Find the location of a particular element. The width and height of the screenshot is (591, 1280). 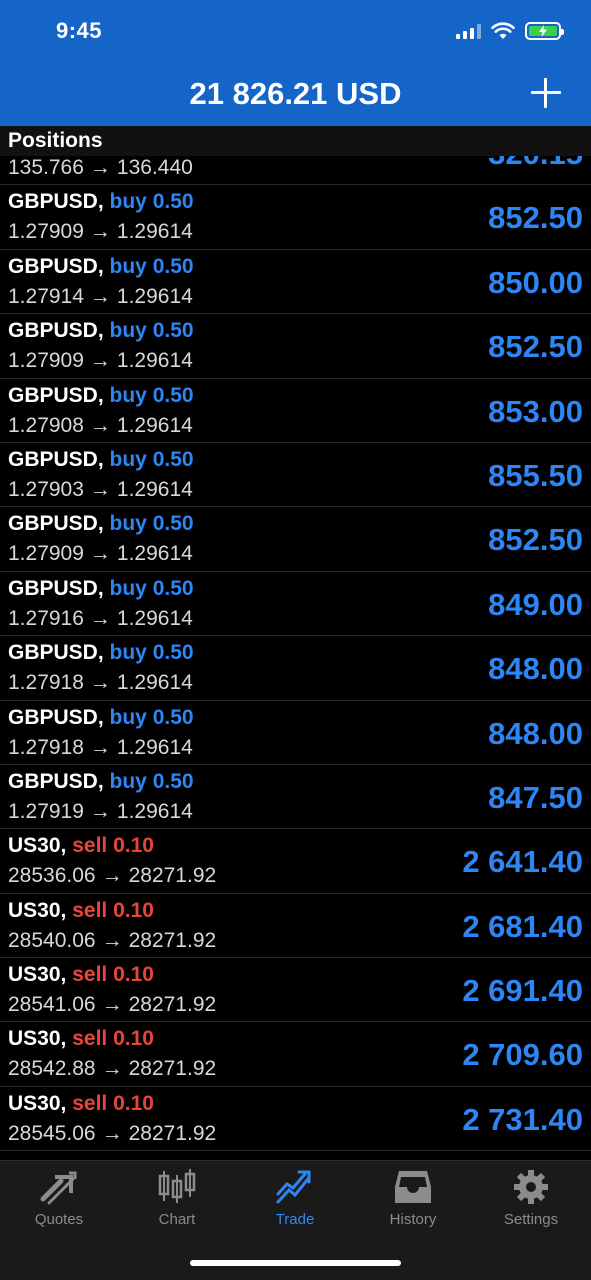

history-icon is located at coordinates (413, 1187).